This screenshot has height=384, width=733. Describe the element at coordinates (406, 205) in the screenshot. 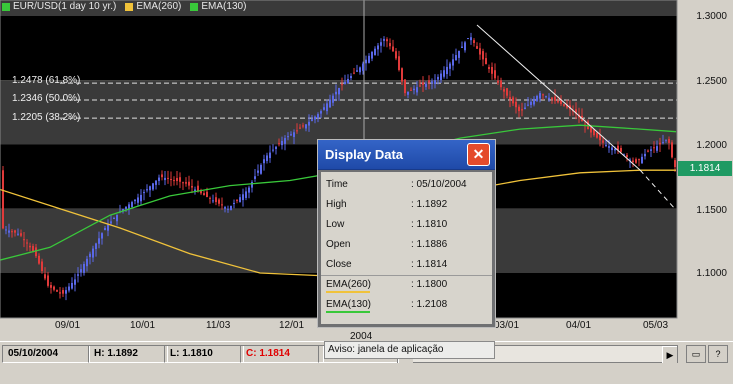

I see `data-row-high: High: 1.1892` at that location.